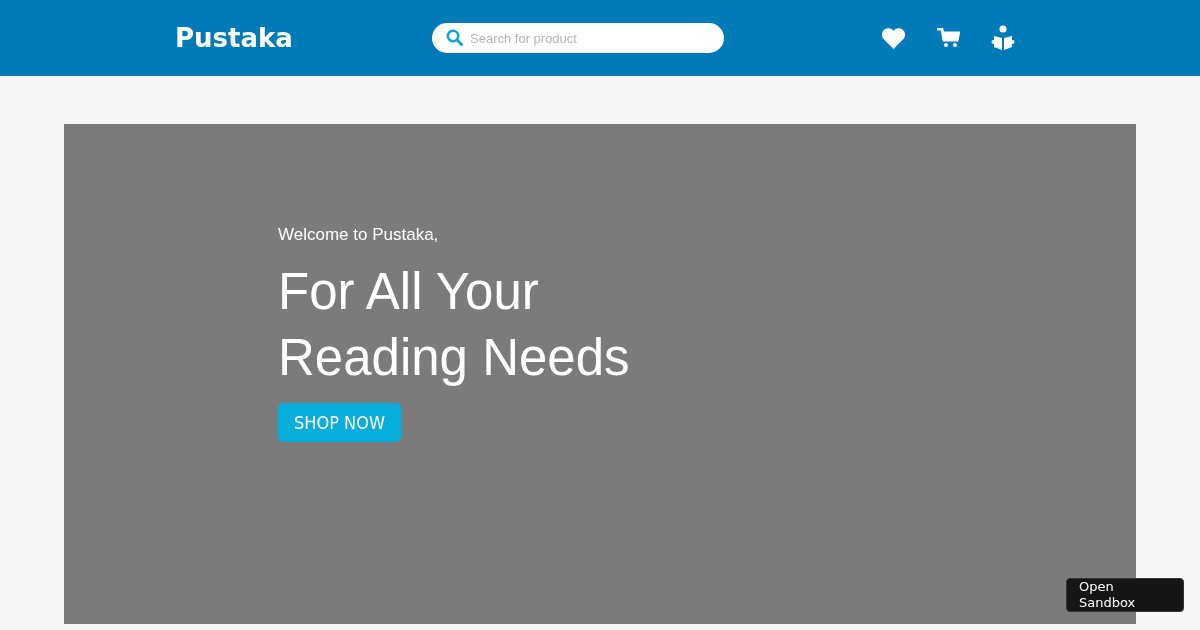  I want to click on heart-icon, so click(893, 38).